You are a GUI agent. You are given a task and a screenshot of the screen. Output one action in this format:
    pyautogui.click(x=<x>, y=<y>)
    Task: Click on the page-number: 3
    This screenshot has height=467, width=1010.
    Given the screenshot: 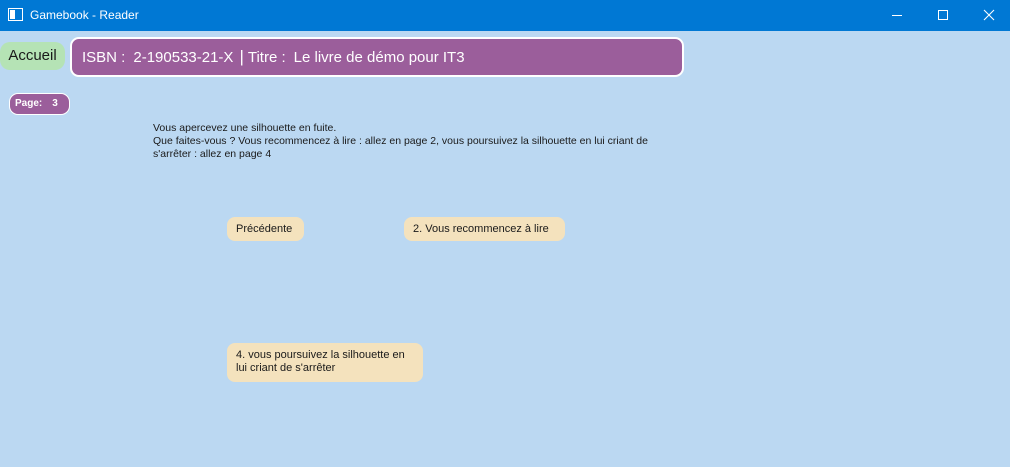 What is the action you would take?
    pyautogui.click(x=55, y=103)
    